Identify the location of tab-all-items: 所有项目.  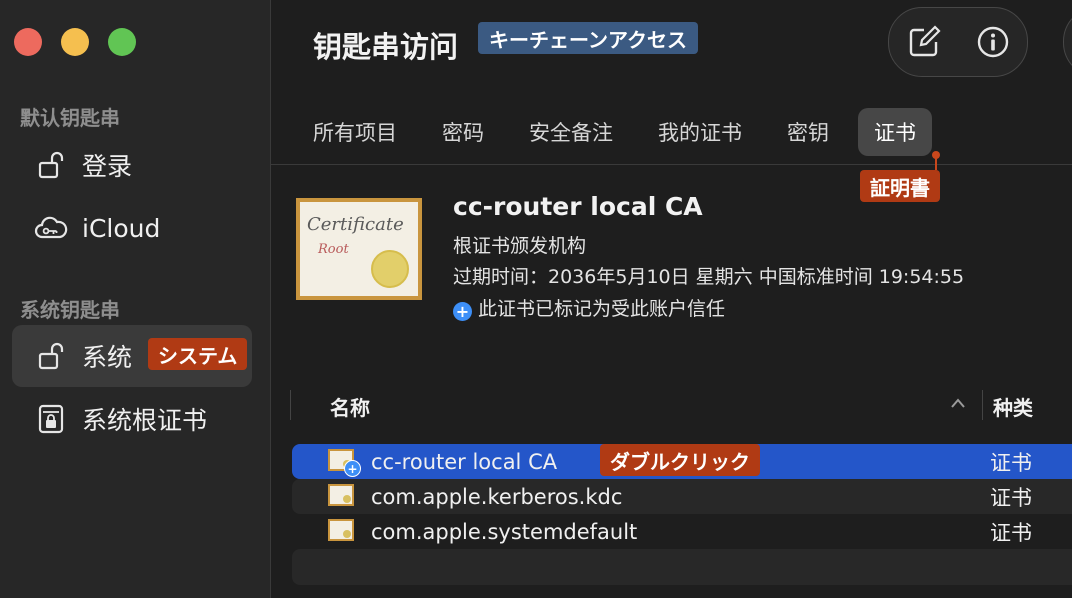
(355, 132).